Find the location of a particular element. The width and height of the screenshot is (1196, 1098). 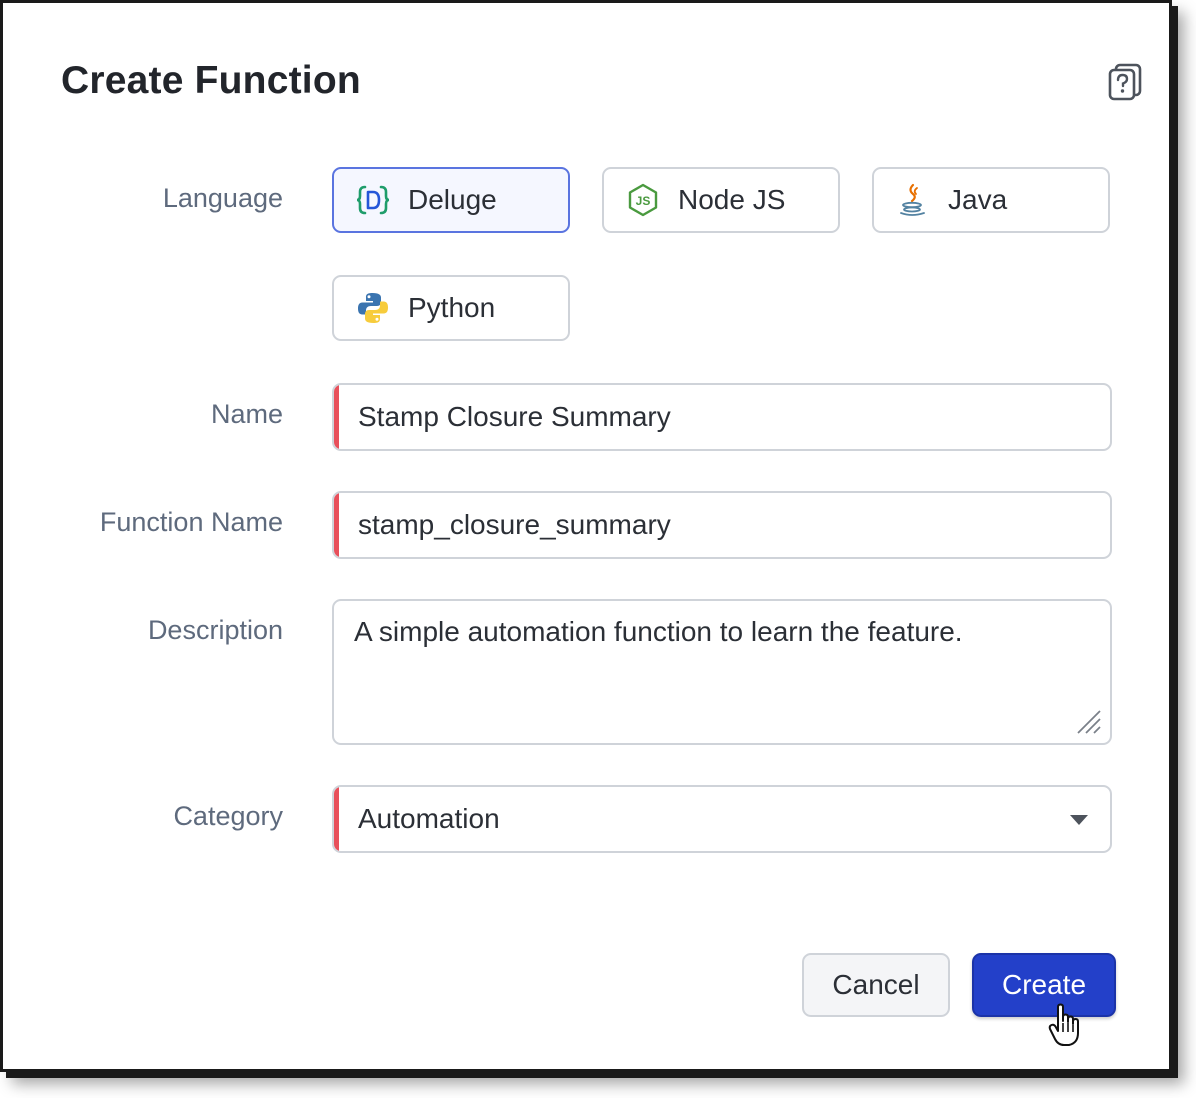

language-option-nodejs: JS Node JS is located at coordinates (721, 200).